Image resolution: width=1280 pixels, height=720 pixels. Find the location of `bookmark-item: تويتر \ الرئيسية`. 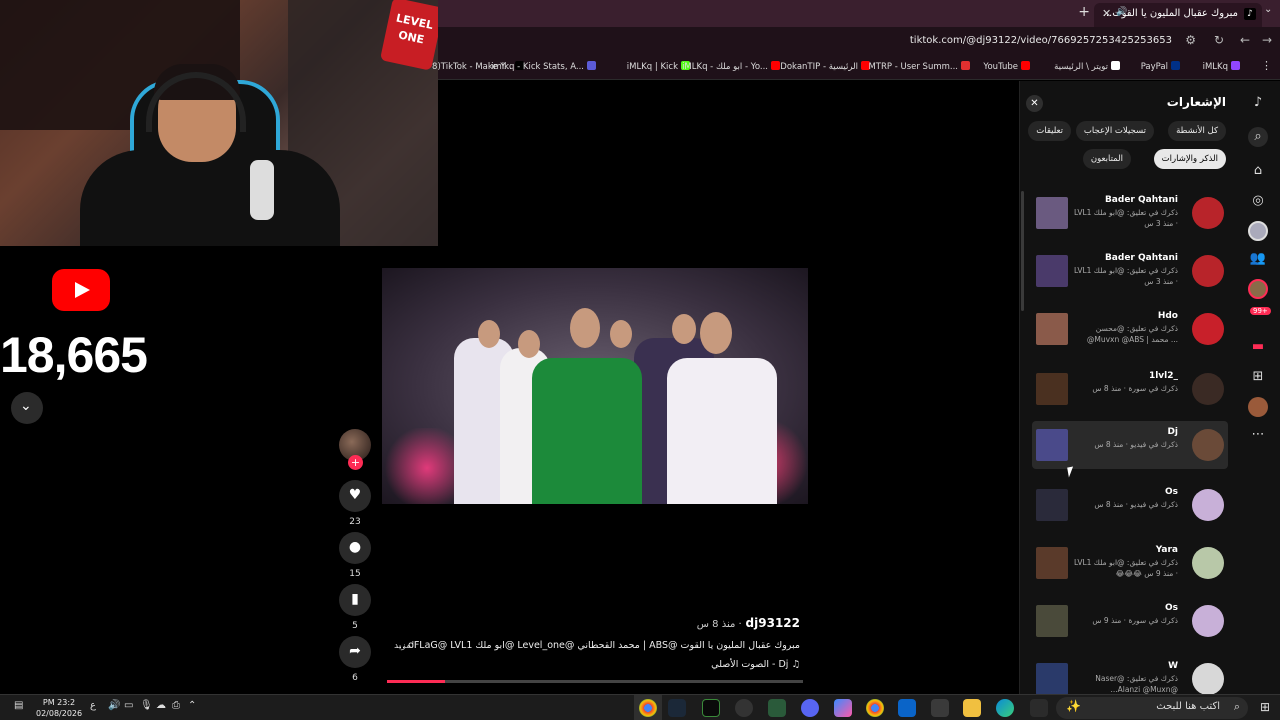

bookmark-item: تويتر \ الرئيسية is located at coordinates (1087, 66).